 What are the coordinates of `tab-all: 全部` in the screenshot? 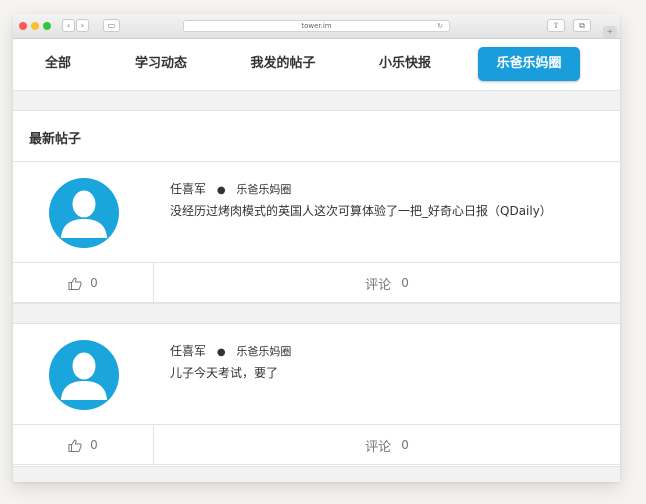 It's located at (58, 64).